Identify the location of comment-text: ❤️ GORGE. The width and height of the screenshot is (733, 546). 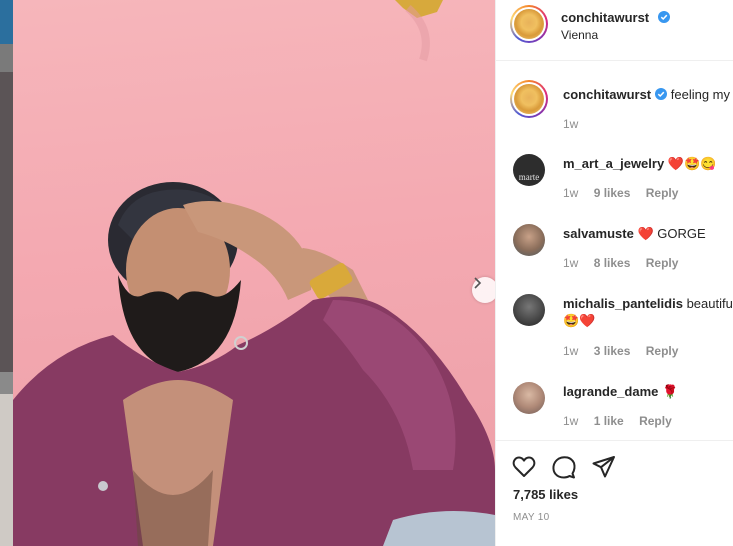
(671, 233).